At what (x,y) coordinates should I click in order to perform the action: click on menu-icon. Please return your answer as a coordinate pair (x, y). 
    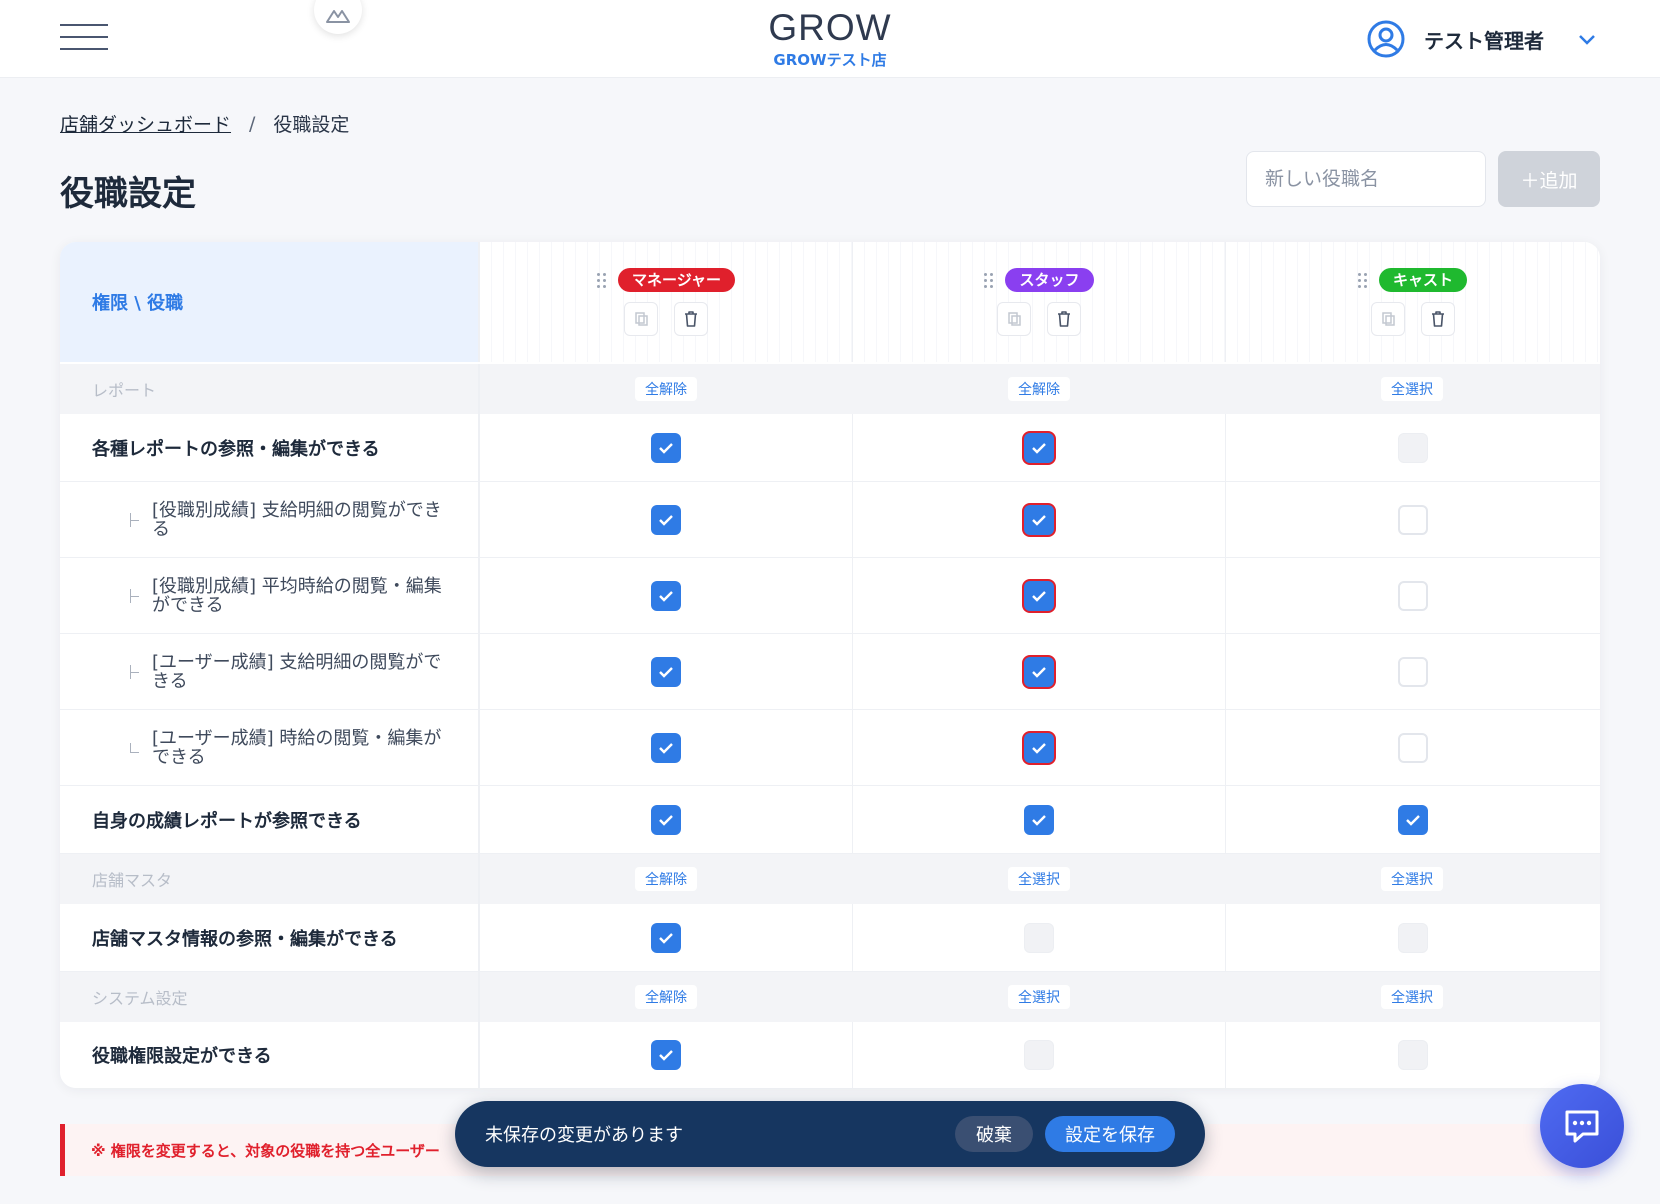
    Looking at the image, I should click on (84, 38).